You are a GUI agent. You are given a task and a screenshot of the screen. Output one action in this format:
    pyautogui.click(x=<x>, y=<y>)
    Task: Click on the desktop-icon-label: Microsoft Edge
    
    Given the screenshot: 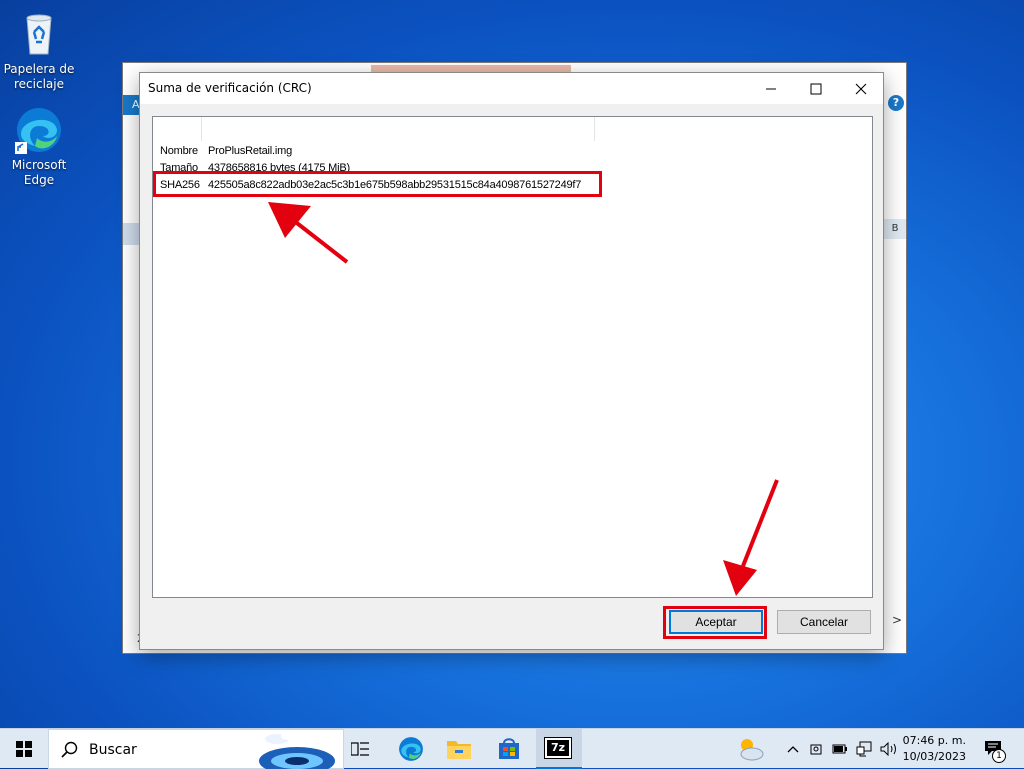 What is the action you would take?
    pyautogui.click(x=39, y=172)
    